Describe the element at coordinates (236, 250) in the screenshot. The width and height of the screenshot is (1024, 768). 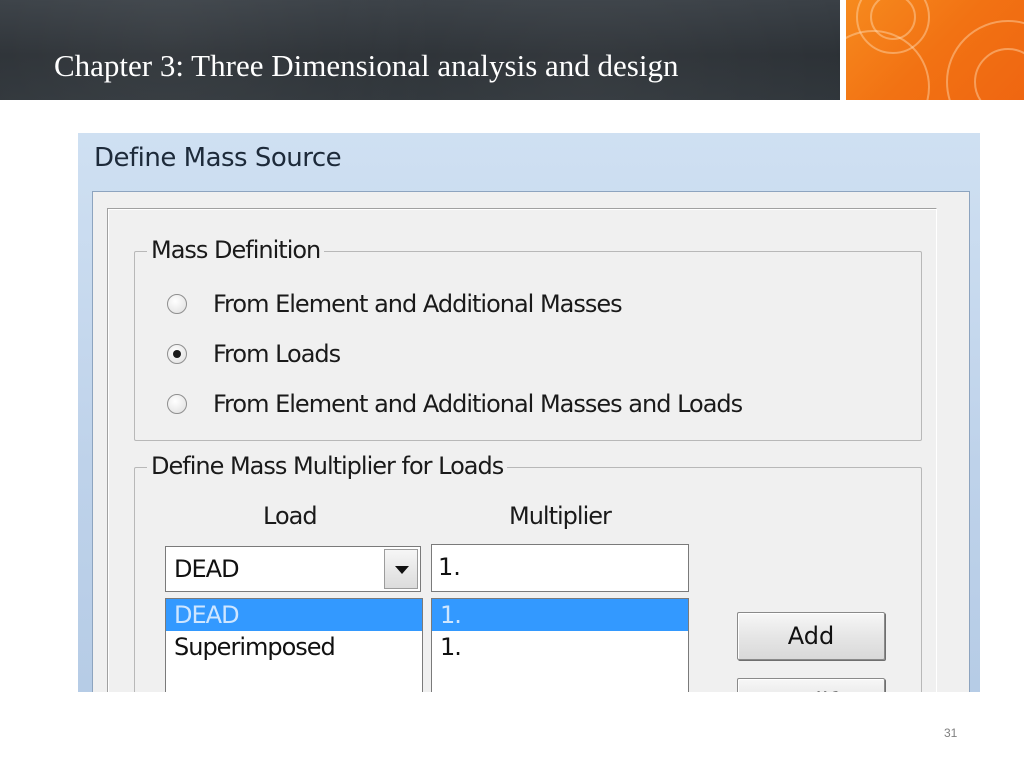
I see `mass-definition-legend: Mass Definition` at that location.